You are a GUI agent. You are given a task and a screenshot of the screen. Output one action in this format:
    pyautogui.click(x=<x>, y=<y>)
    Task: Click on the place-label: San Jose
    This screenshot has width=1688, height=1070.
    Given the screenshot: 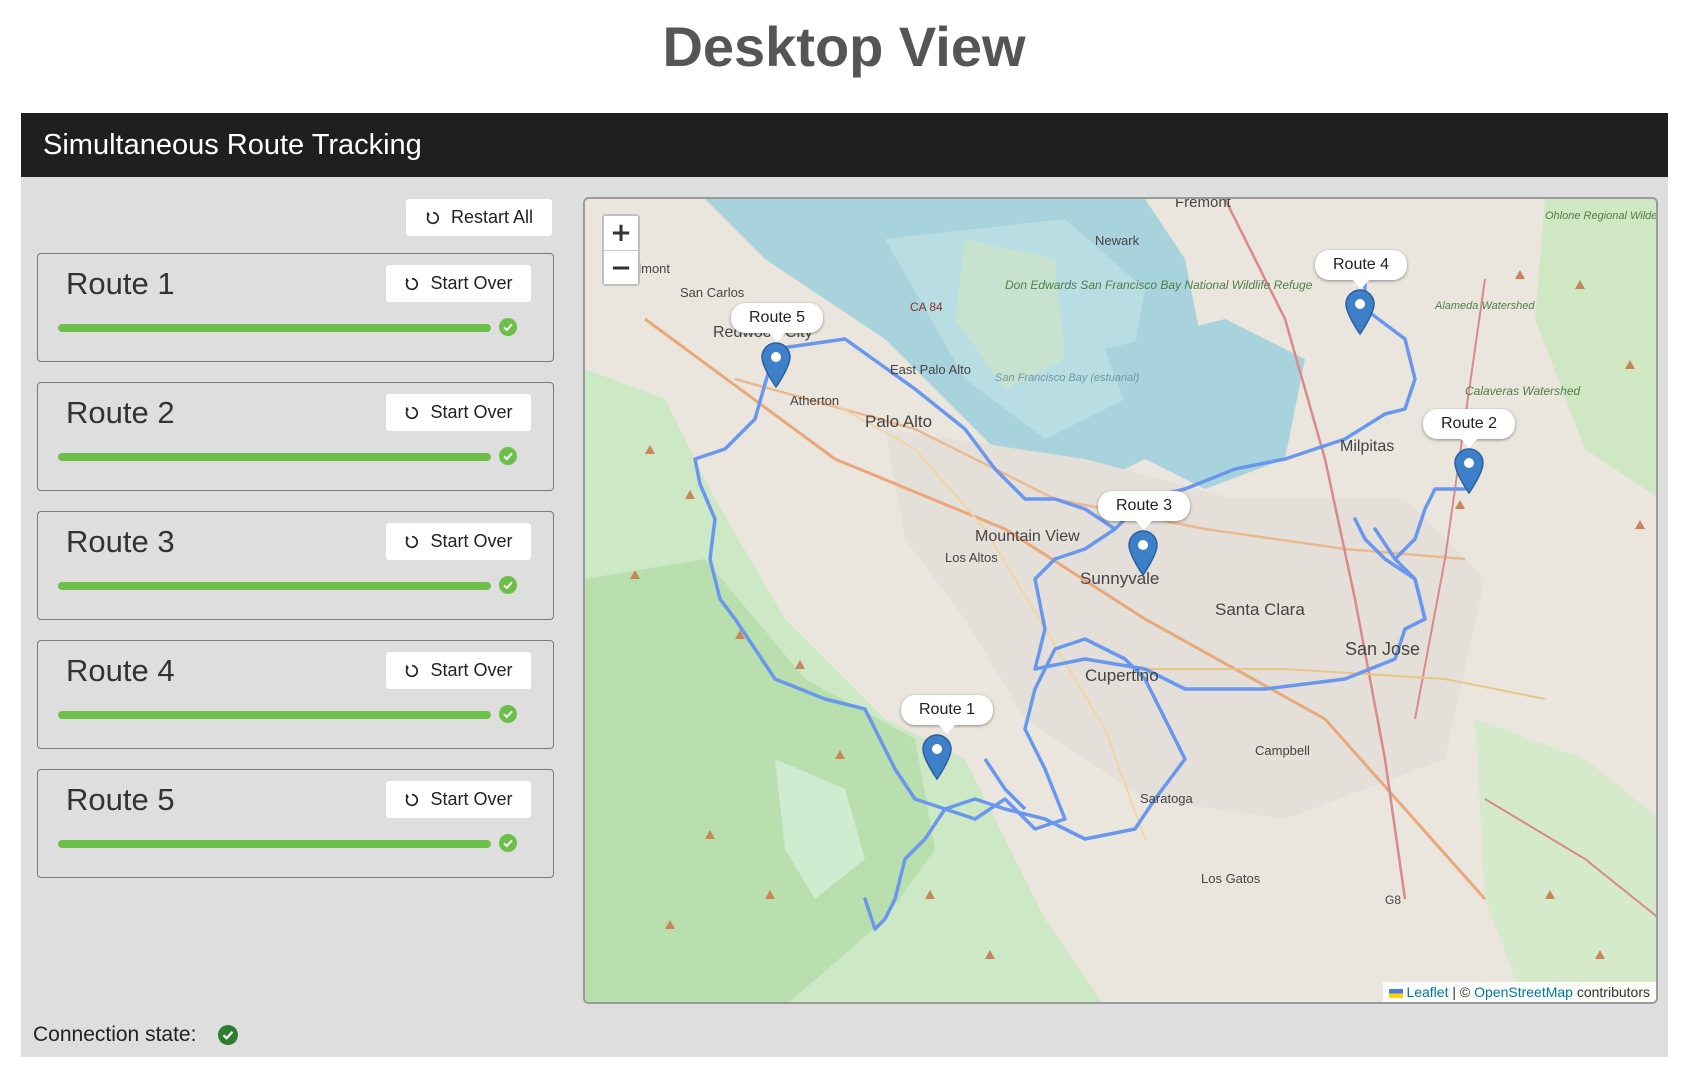 What is the action you would take?
    pyautogui.click(x=1382, y=649)
    